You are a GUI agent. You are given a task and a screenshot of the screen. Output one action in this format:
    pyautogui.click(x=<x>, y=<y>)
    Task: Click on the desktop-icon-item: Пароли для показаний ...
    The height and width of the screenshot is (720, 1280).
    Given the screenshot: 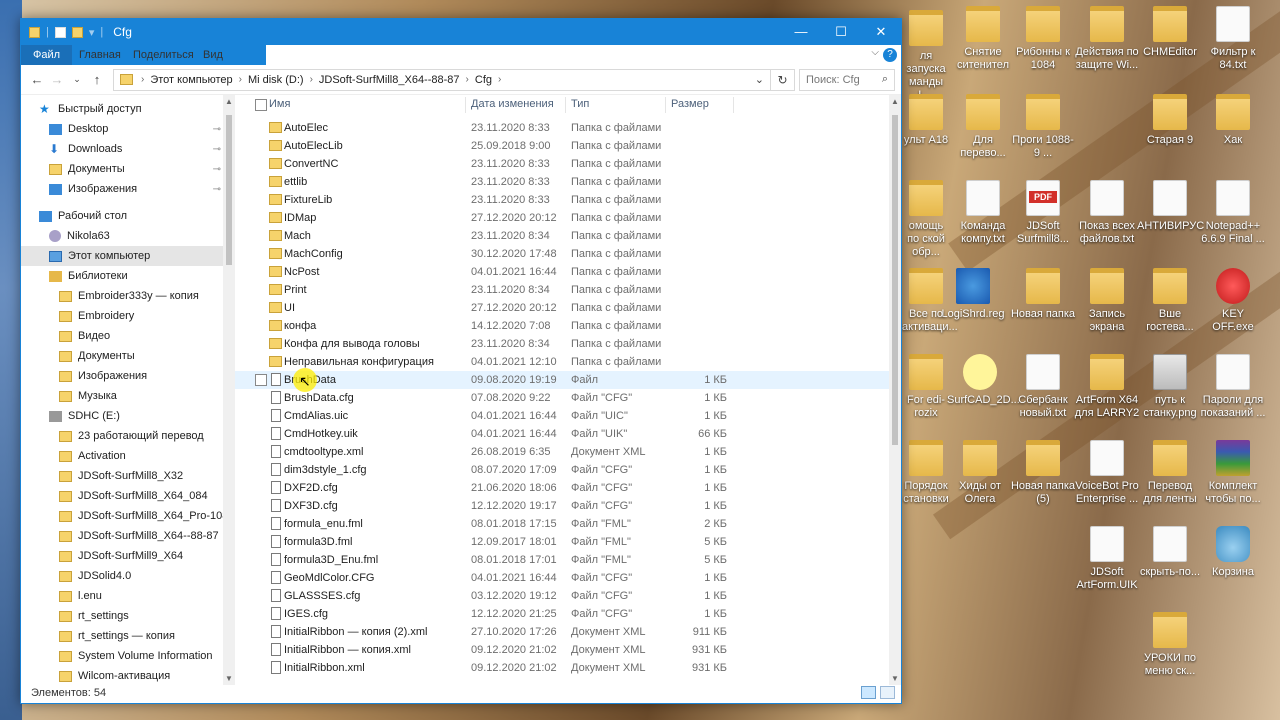 What is the action you would take?
    pyautogui.click(x=1233, y=387)
    